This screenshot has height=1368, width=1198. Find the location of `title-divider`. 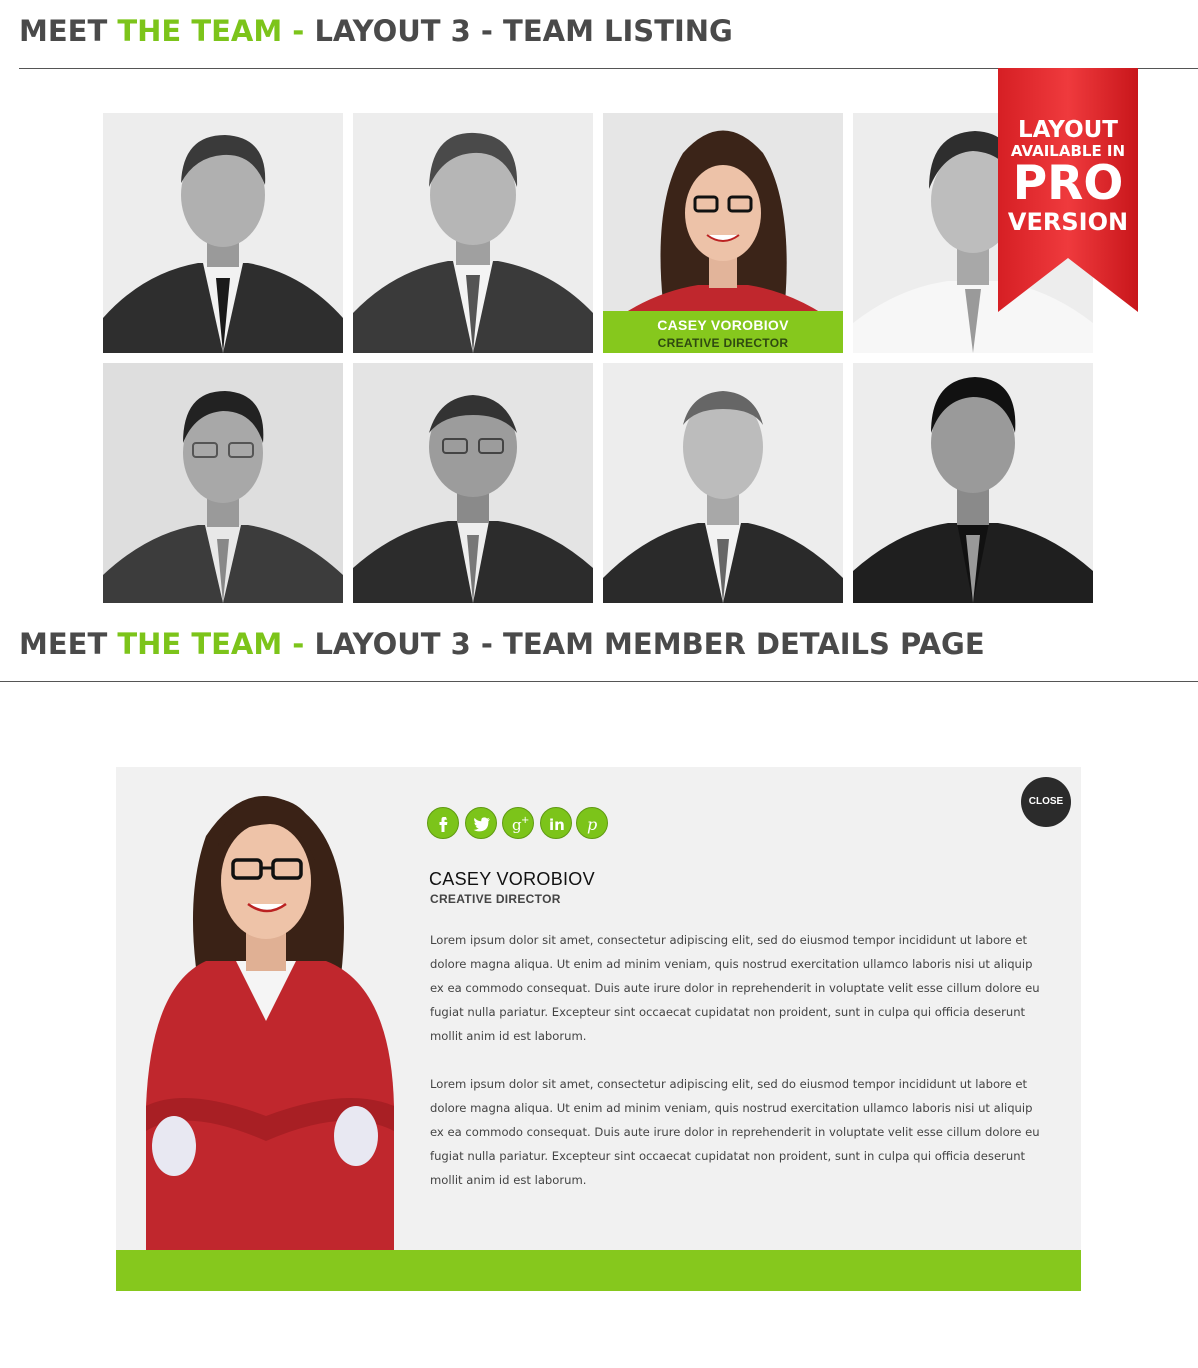

title-divider is located at coordinates (599, 681).